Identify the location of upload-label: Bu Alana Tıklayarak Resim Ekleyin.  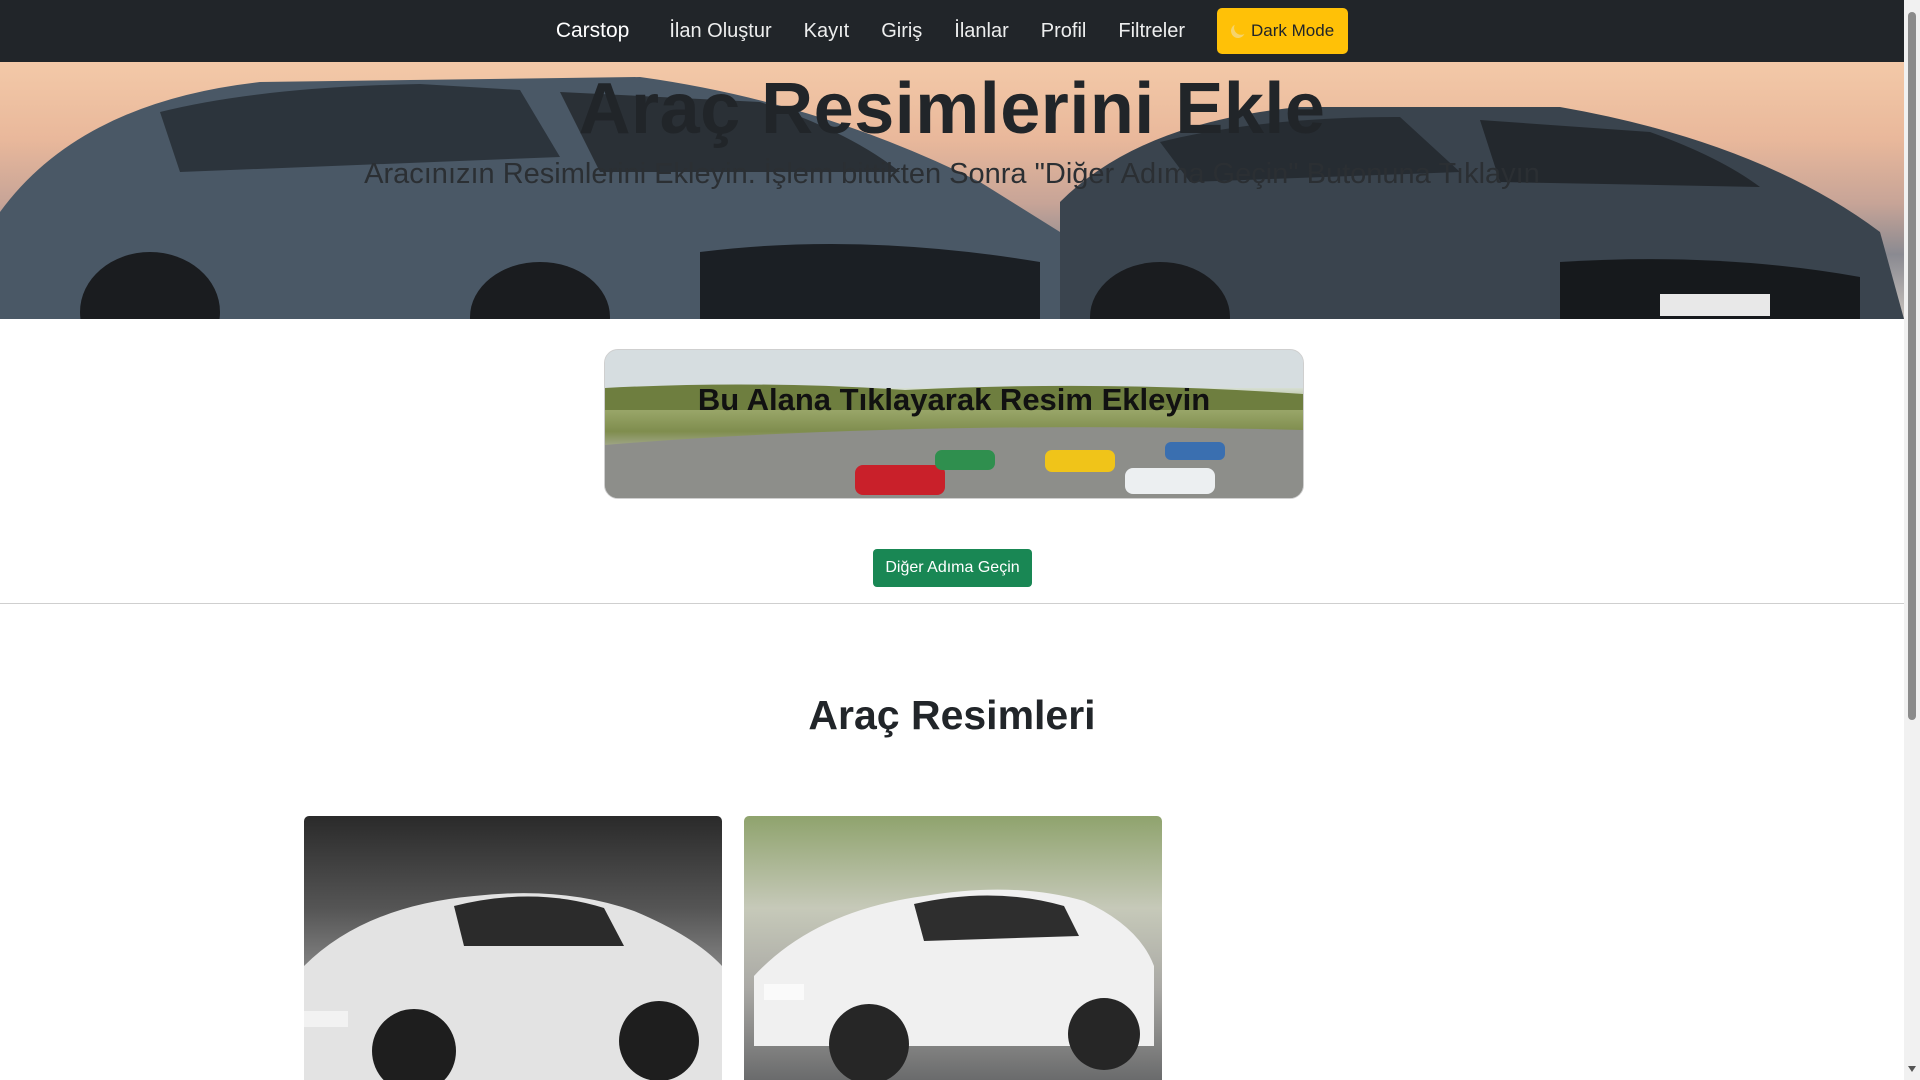
(954, 399).